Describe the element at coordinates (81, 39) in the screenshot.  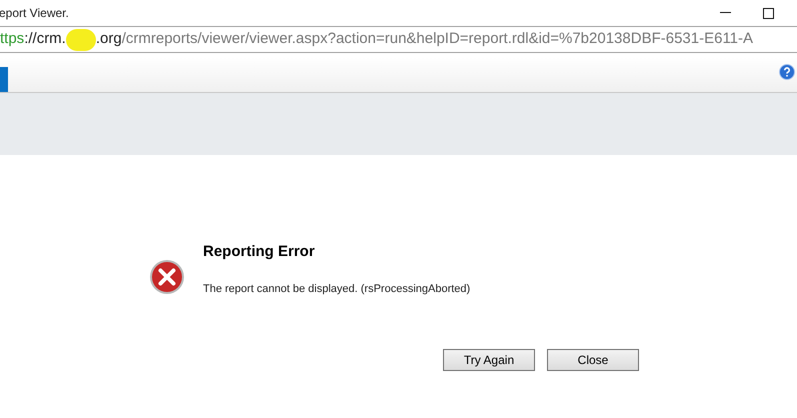
I see `redaction-mark` at that location.